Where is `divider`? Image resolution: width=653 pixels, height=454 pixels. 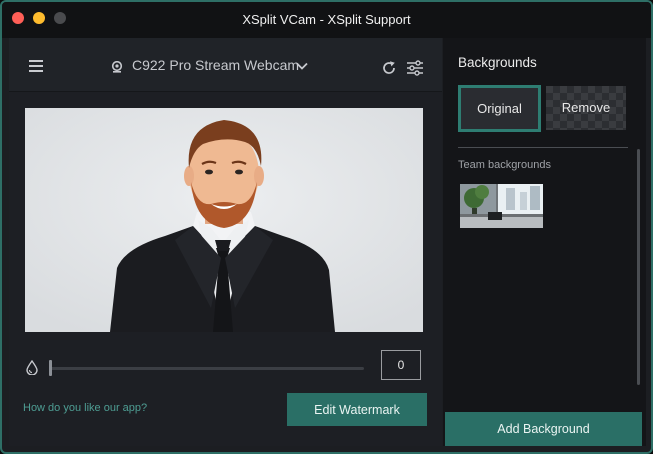
divider is located at coordinates (543, 147).